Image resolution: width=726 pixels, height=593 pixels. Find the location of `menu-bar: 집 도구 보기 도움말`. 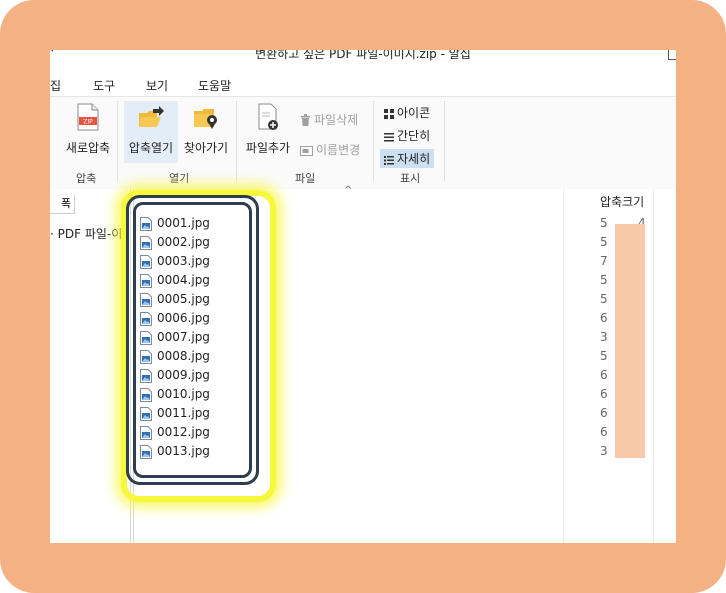

menu-bar: 집 도구 보기 도움말 is located at coordinates (363, 84).